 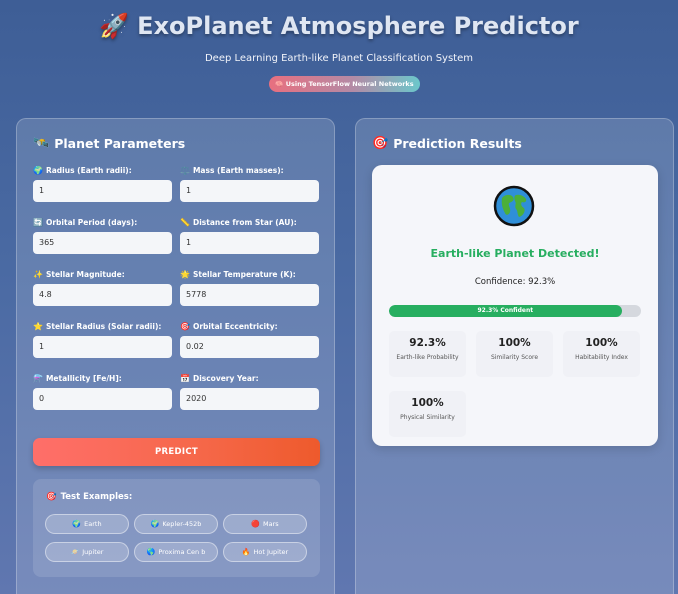 What do you see at coordinates (38, 274) in the screenshot?
I see `sparkles-icon: ✨` at bounding box center [38, 274].